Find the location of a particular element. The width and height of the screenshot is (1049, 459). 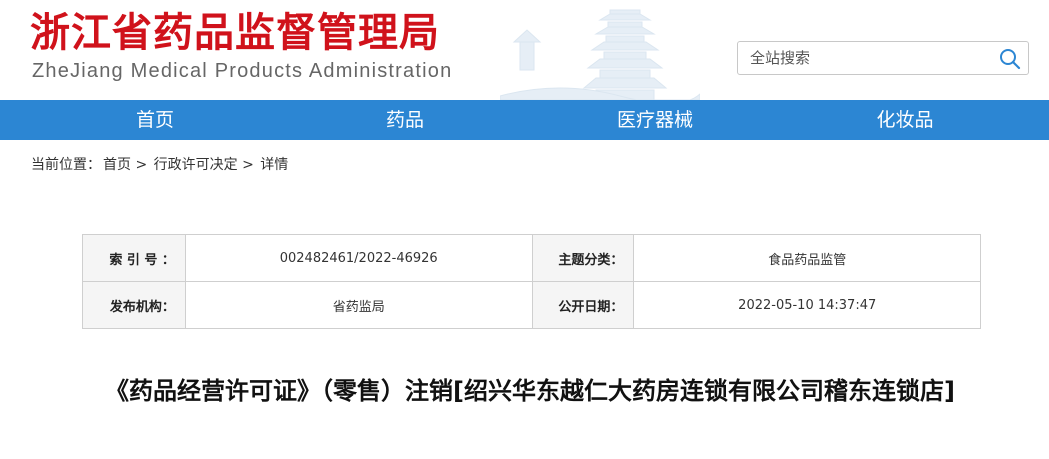

article-title: 《药品经营许可证》（零售）注销[绍兴华东越仁大药房连锁有限公司稽东连锁店] is located at coordinates (530, 391).